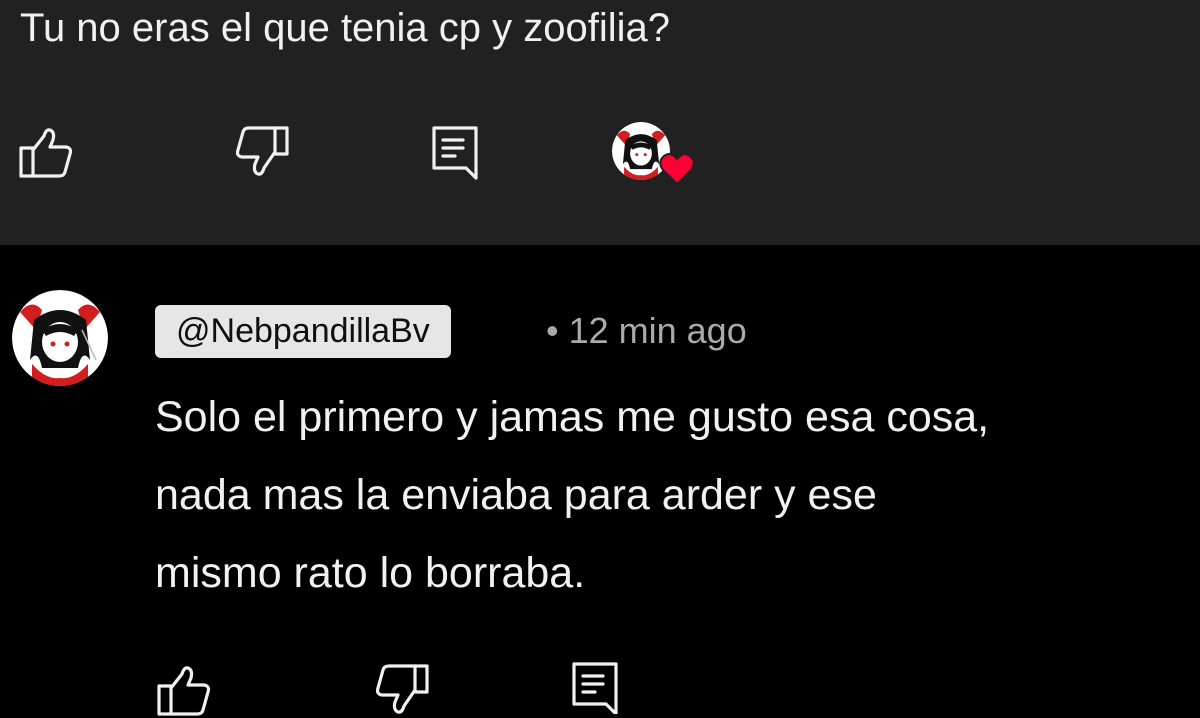 This screenshot has height=718, width=1200. I want to click on parent-comment-text: Tu no eras el que tenia cp y zoofilia?, so click(345, 28).